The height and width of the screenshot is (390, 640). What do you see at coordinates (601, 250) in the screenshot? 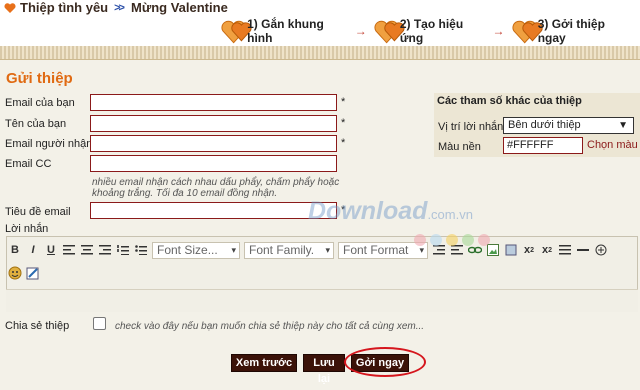
I see `html-source-icon` at bounding box center [601, 250].